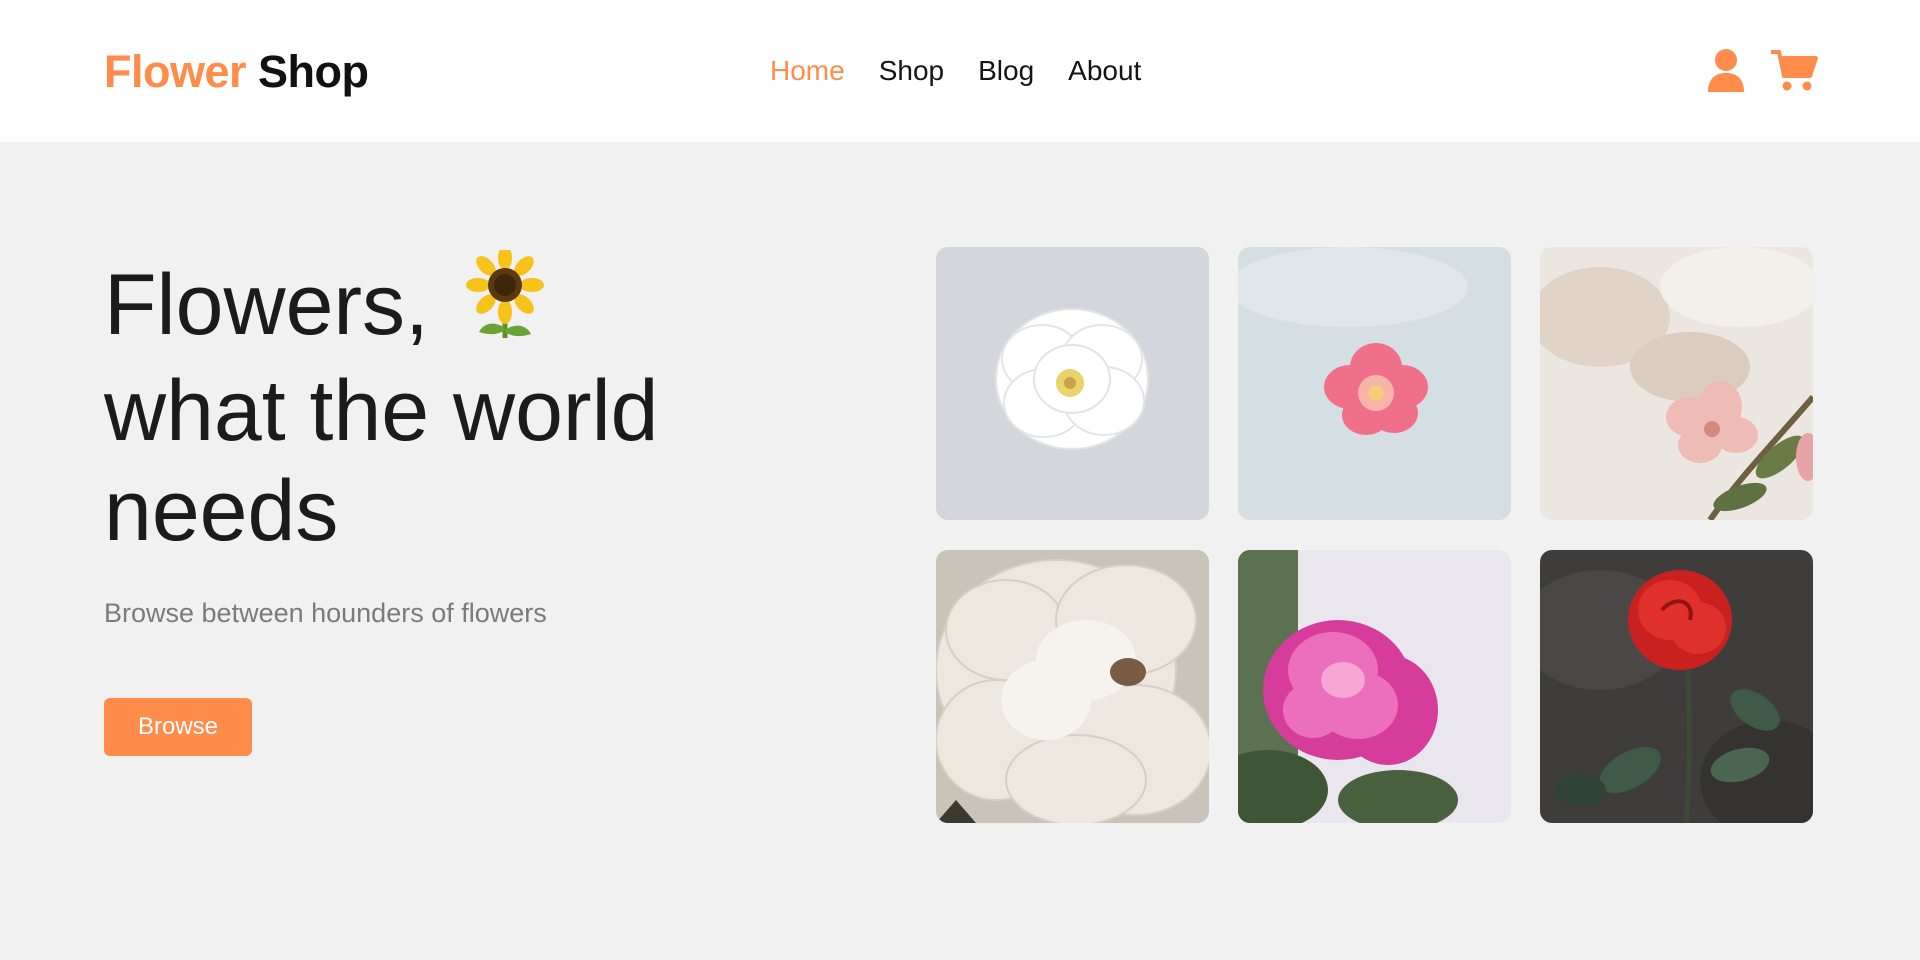 This screenshot has width=1920, height=960. I want to click on white-peony-image, so click(1072, 686).